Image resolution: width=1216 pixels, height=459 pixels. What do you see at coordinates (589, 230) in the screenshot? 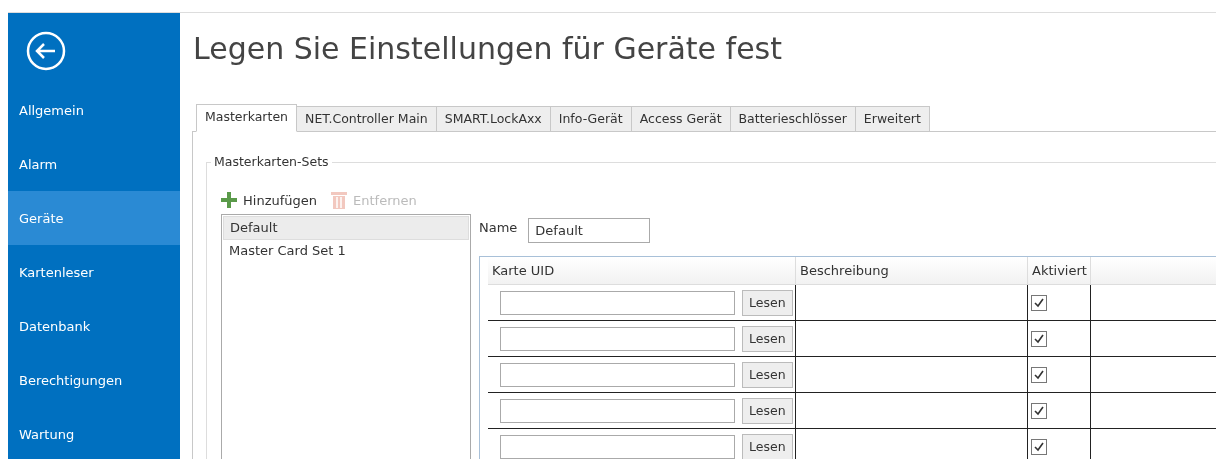
I see `name-field: Default` at bounding box center [589, 230].